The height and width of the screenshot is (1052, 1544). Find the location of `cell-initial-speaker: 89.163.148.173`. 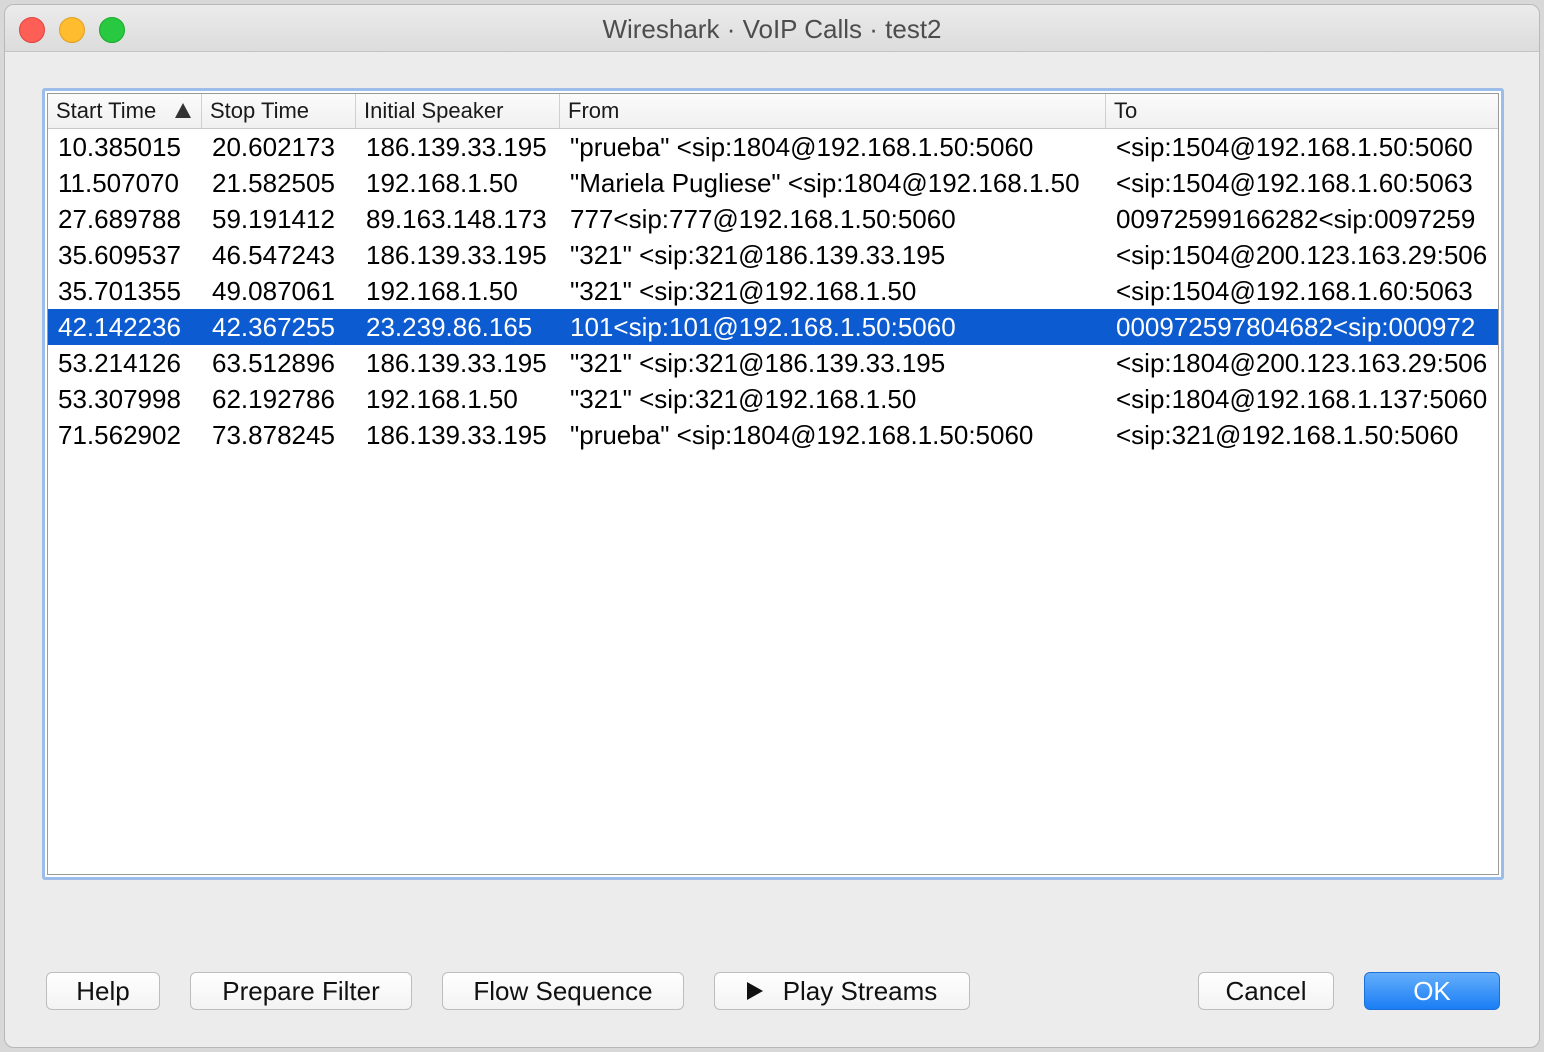

cell-initial-speaker: 89.163.148.173 is located at coordinates (456, 219).